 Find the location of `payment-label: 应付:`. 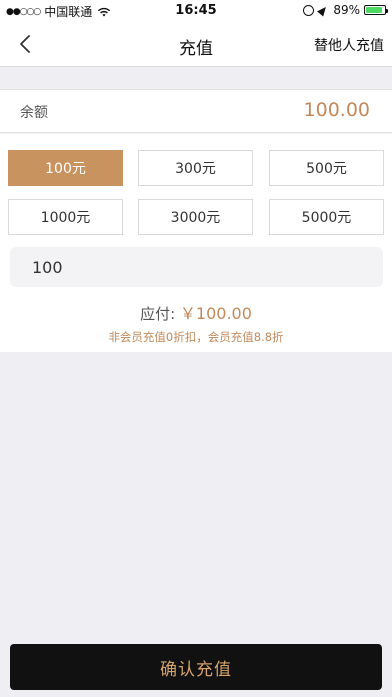

payment-label: 应付: is located at coordinates (158, 314).